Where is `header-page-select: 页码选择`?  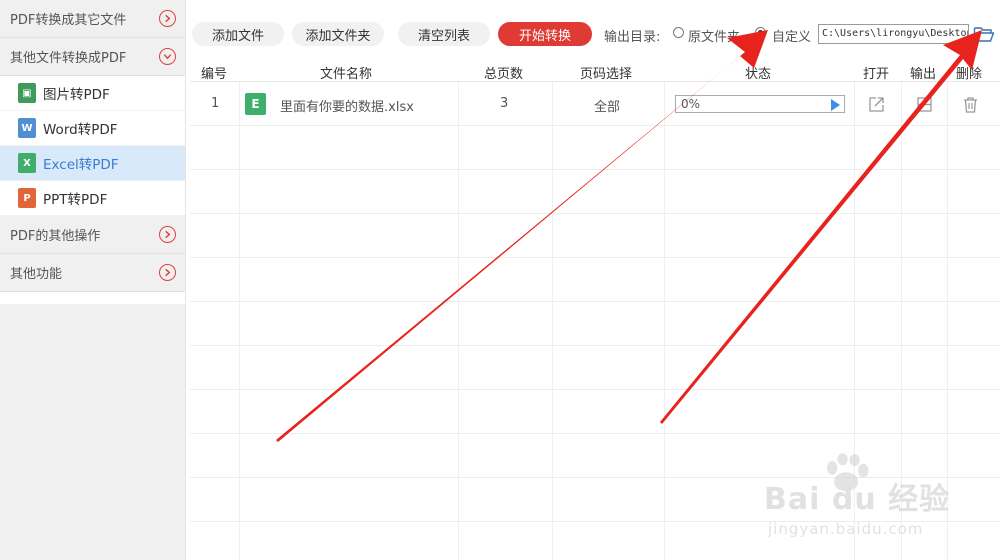 header-page-select: 页码选择 is located at coordinates (606, 74).